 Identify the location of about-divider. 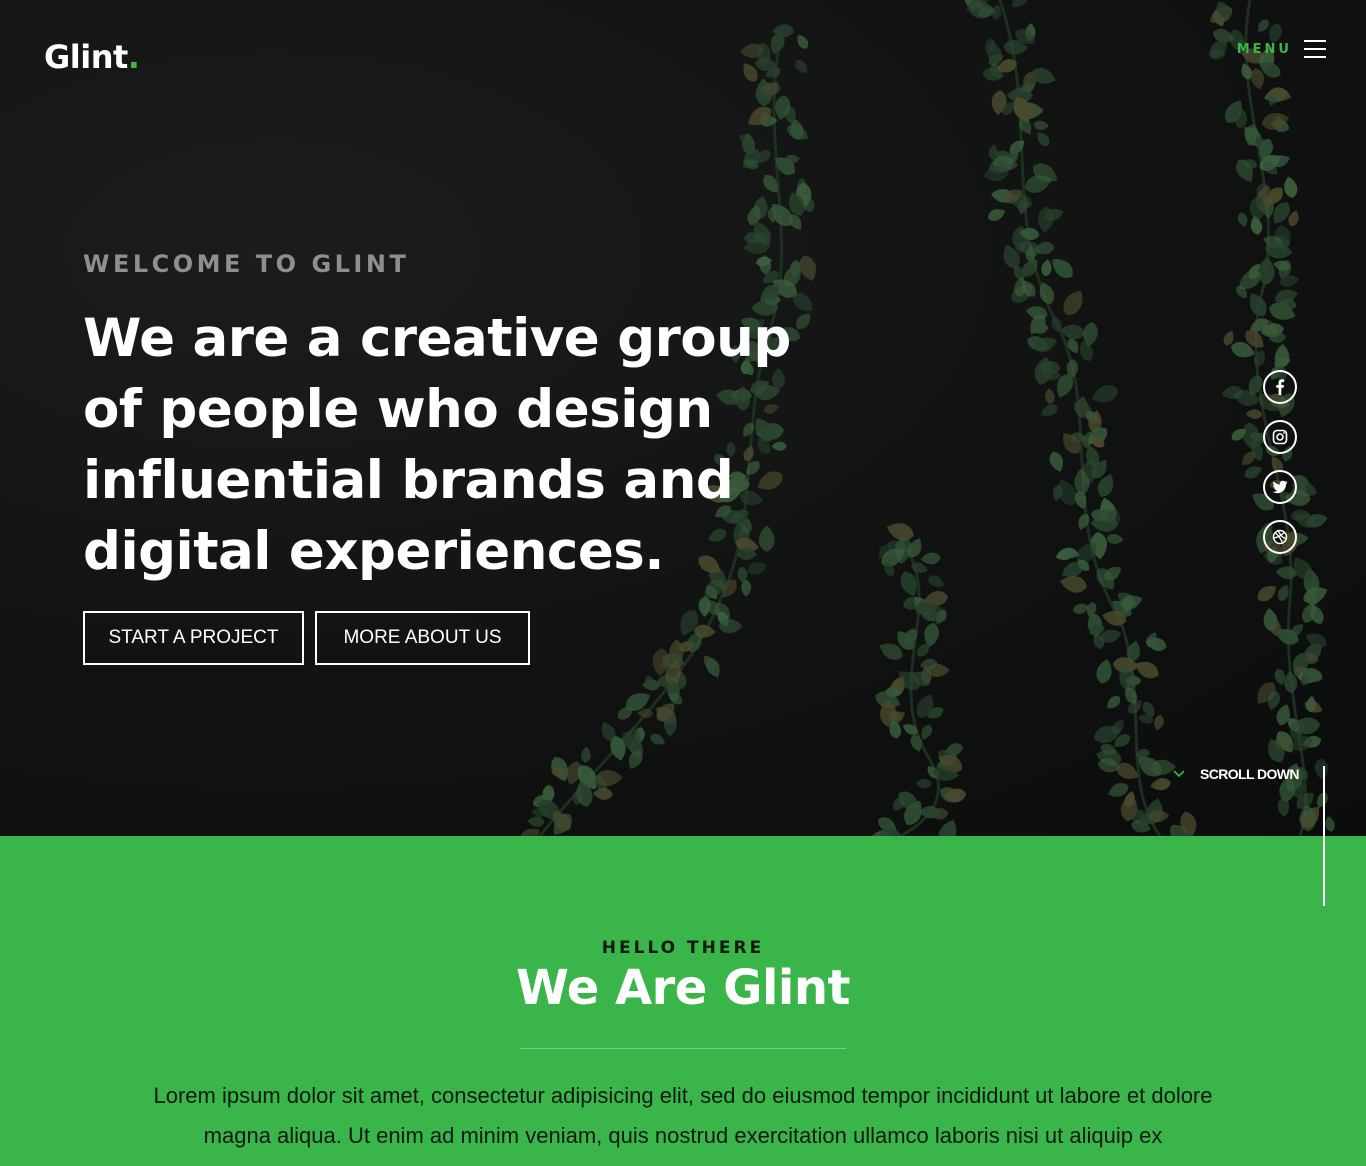
(683, 1048).